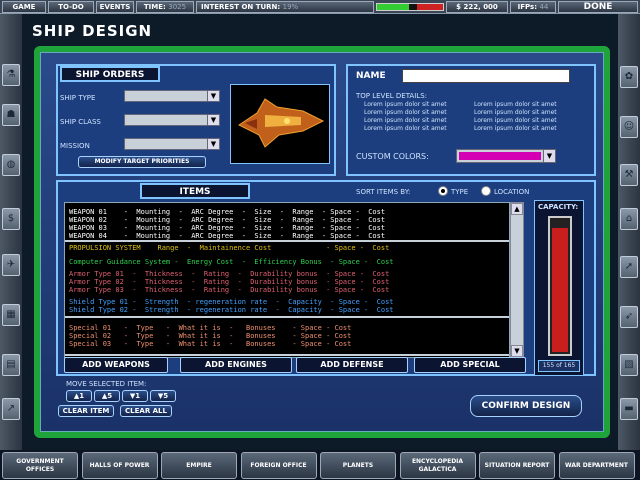 The width and height of the screenshot is (640, 480). Describe the element at coordinates (172, 144) in the screenshot. I see `mission-select: ▼` at that location.